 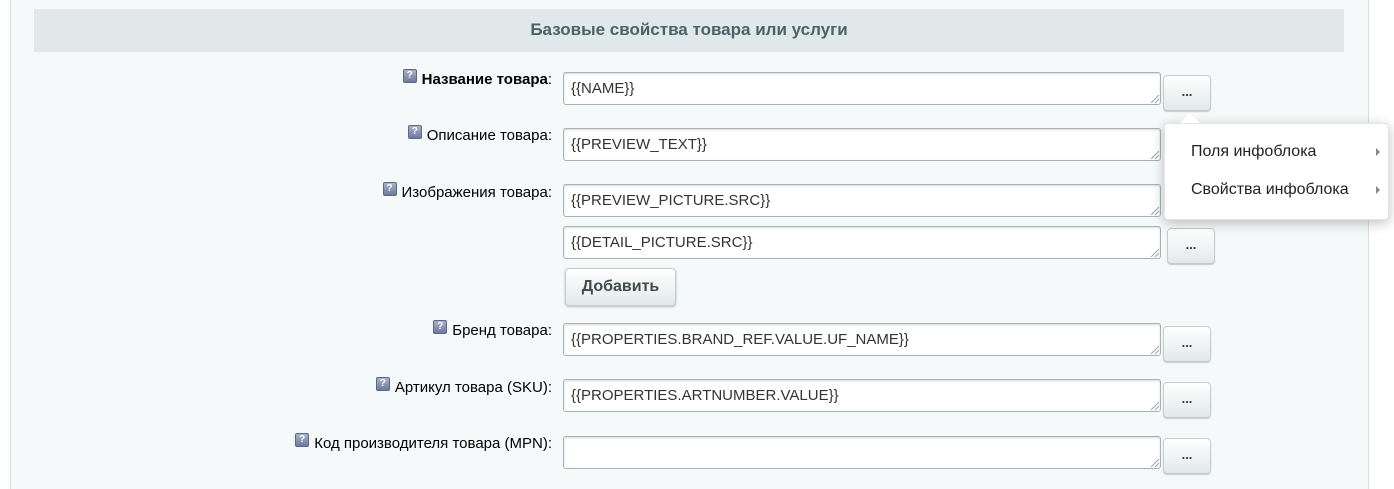 I want to click on label-product-name: ? Название товара:, so click(x=477, y=78).